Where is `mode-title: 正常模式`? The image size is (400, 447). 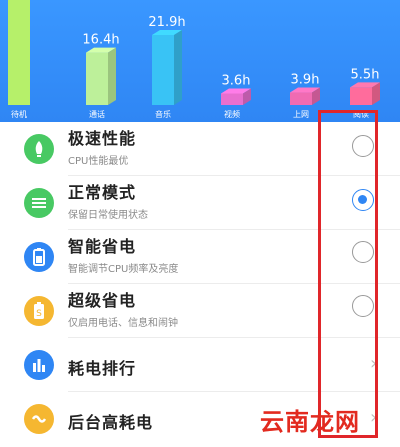 mode-title: 正常模式 is located at coordinates (102, 192).